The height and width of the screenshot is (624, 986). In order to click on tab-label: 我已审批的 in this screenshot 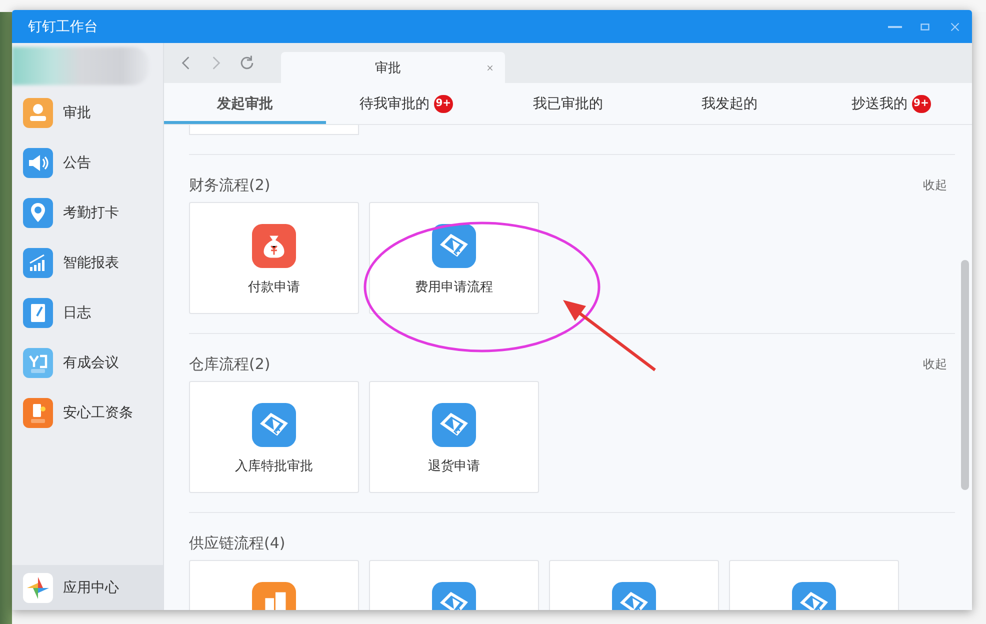, I will do `click(567, 103)`.